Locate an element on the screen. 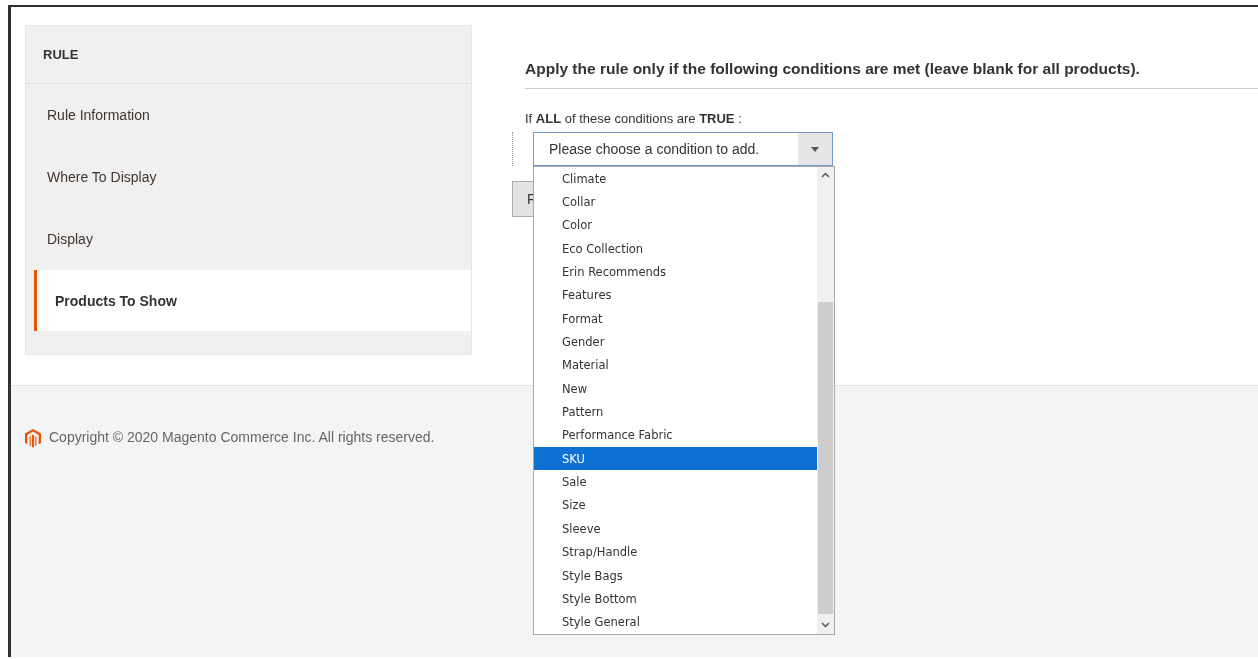 The image size is (1258, 659). condition-text: If ALL of these conditions are TRUE : is located at coordinates (634, 118).